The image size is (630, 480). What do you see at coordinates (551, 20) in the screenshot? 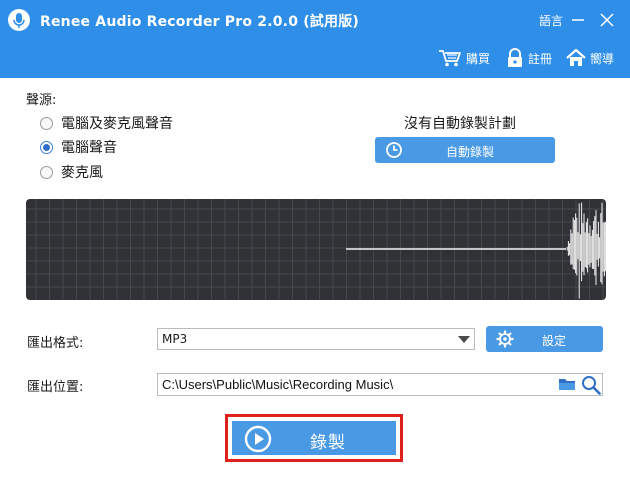
I see `language-menu: 語言` at bounding box center [551, 20].